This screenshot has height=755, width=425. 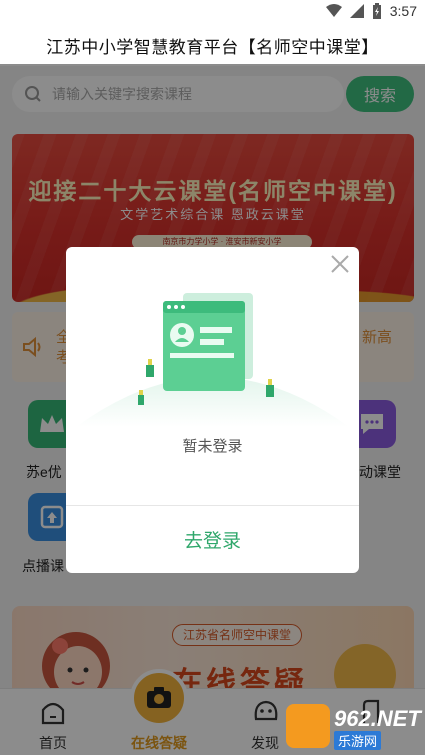 What do you see at coordinates (212, 446) in the screenshot?
I see `dialog-message: 暂未登录` at bounding box center [212, 446].